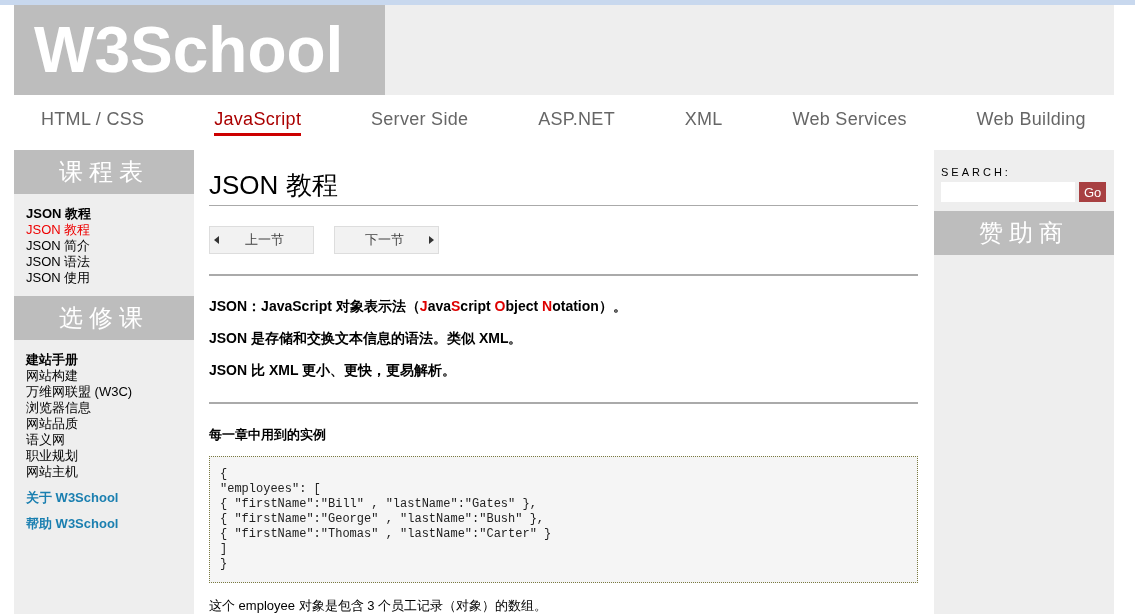 This screenshot has height=614, width=1135. Describe the element at coordinates (104, 408) in the screenshot. I see `sidebar-item: 浏览器信息` at that location.